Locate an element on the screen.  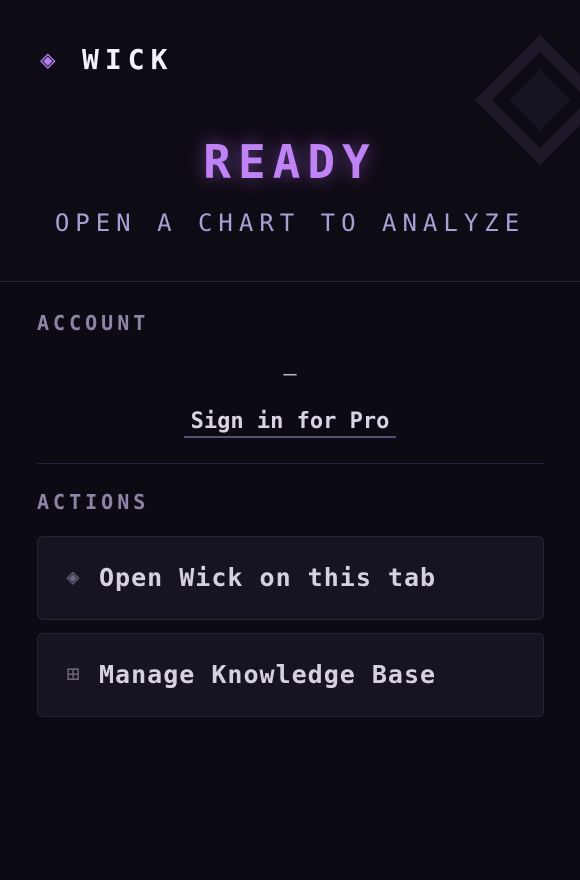
divider is located at coordinates (290, 463).